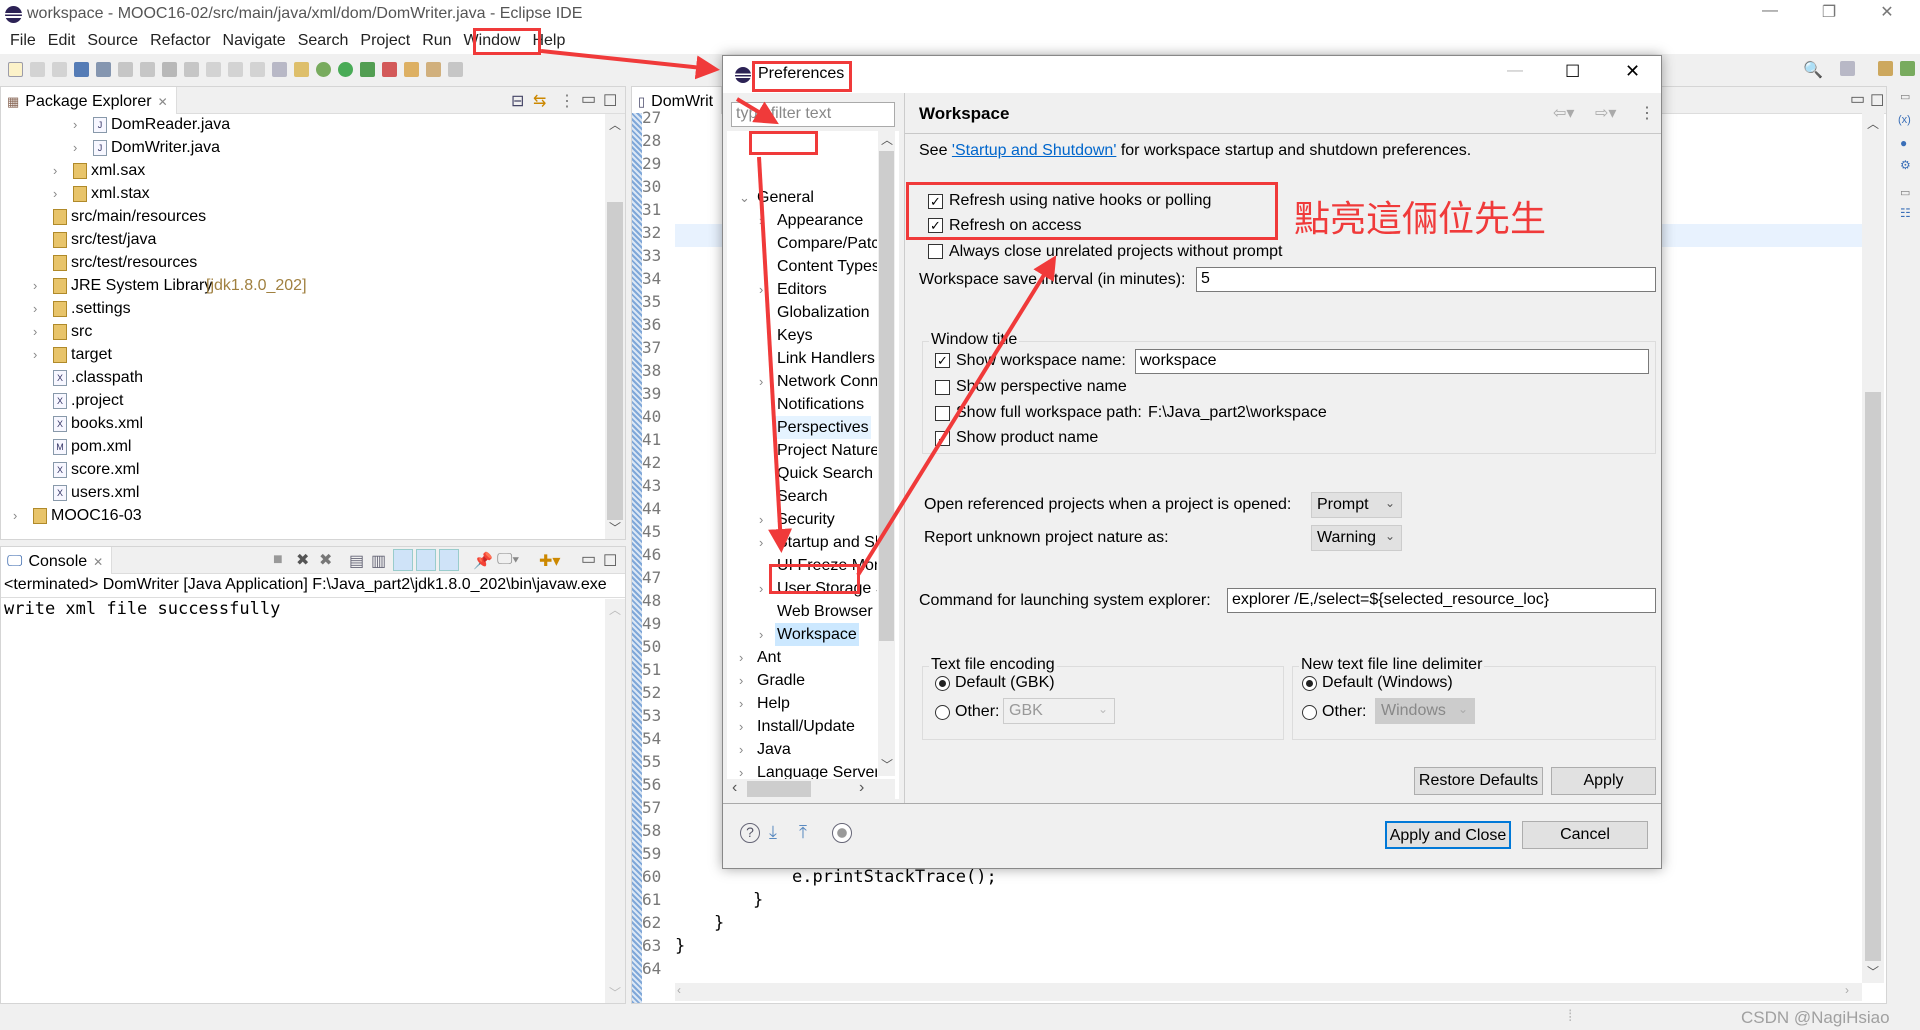 The width and height of the screenshot is (1920, 1030). Describe the element at coordinates (757, 111) in the screenshot. I see `arrow-to-general` at that location.